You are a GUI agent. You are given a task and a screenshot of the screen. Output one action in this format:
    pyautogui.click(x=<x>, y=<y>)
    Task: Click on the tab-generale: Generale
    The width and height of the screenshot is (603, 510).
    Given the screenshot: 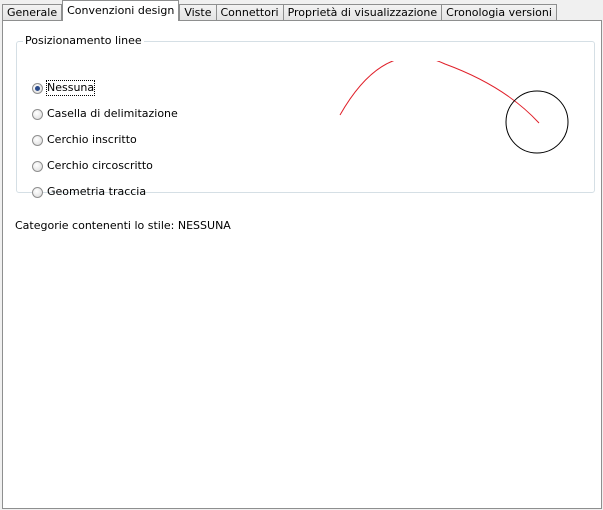 What is the action you would take?
    pyautogui.click(x=32, y=12)
    